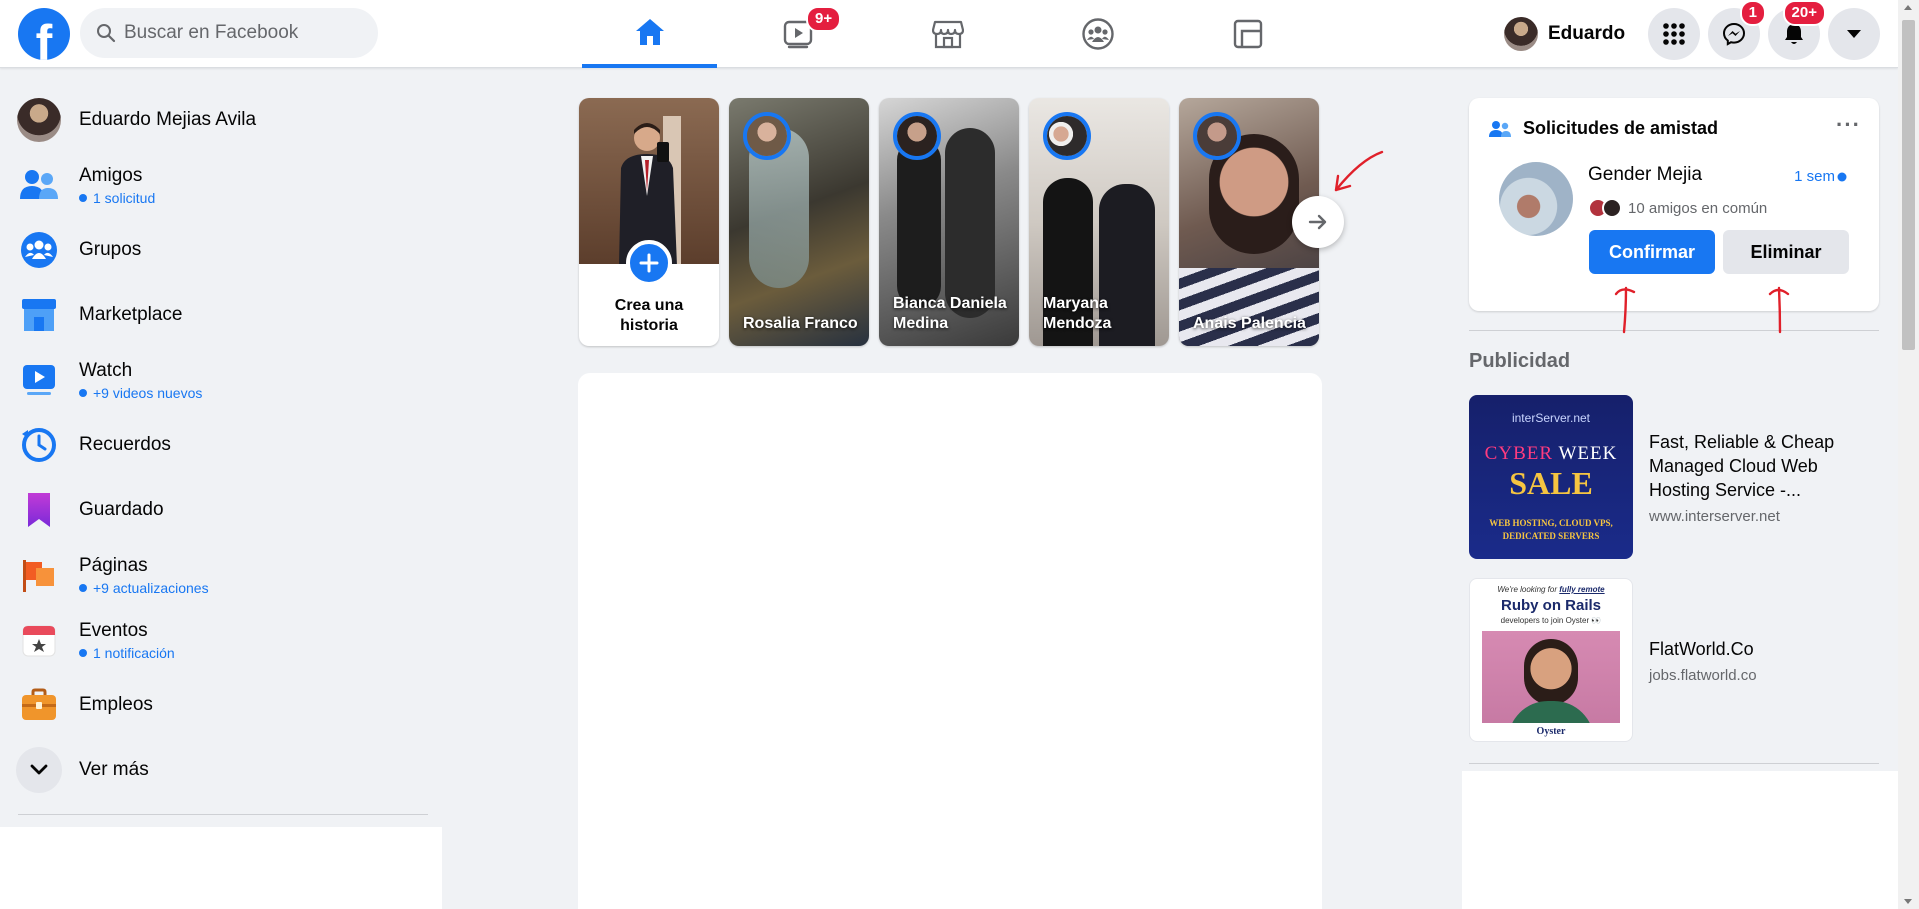  What do you see at coordinates (114, 769) in the screenshot?
I see `see-more-label: Ver más` at bounding box center [114, 769].